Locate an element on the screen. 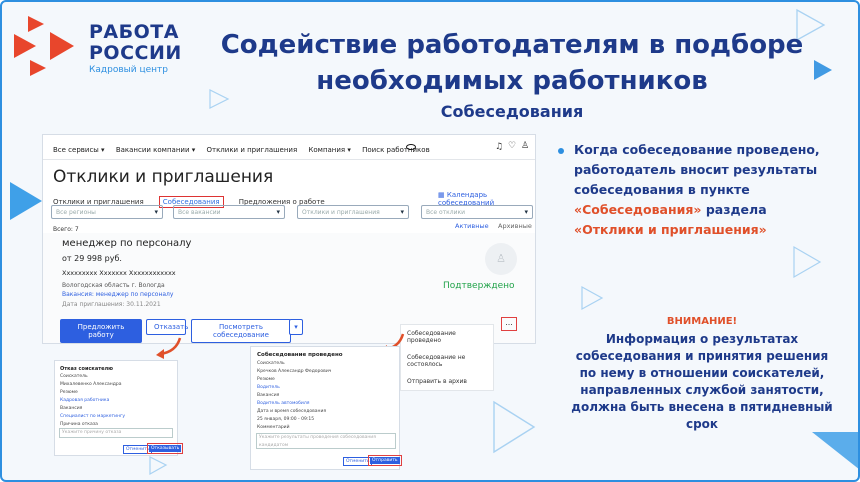  form2-f5-label: Комментарий is located at coordinates (273, 427).